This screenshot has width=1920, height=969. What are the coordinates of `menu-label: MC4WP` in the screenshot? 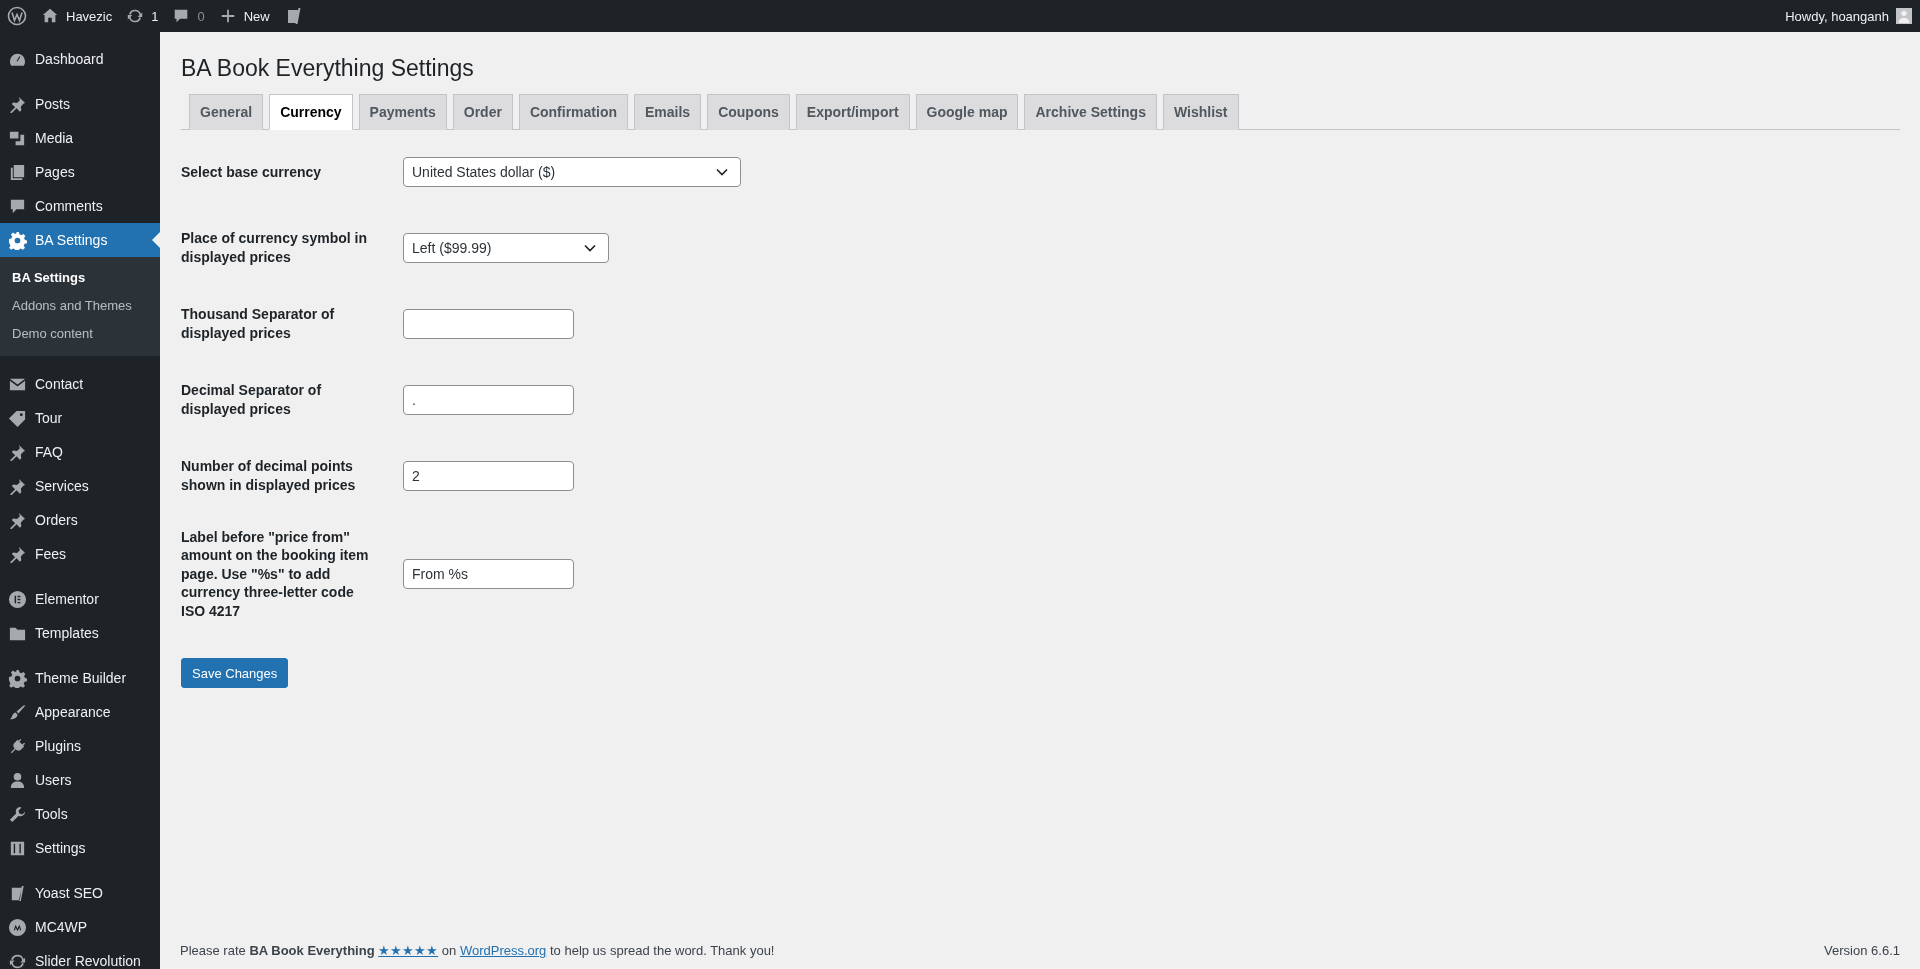 It's located at (61, 927).